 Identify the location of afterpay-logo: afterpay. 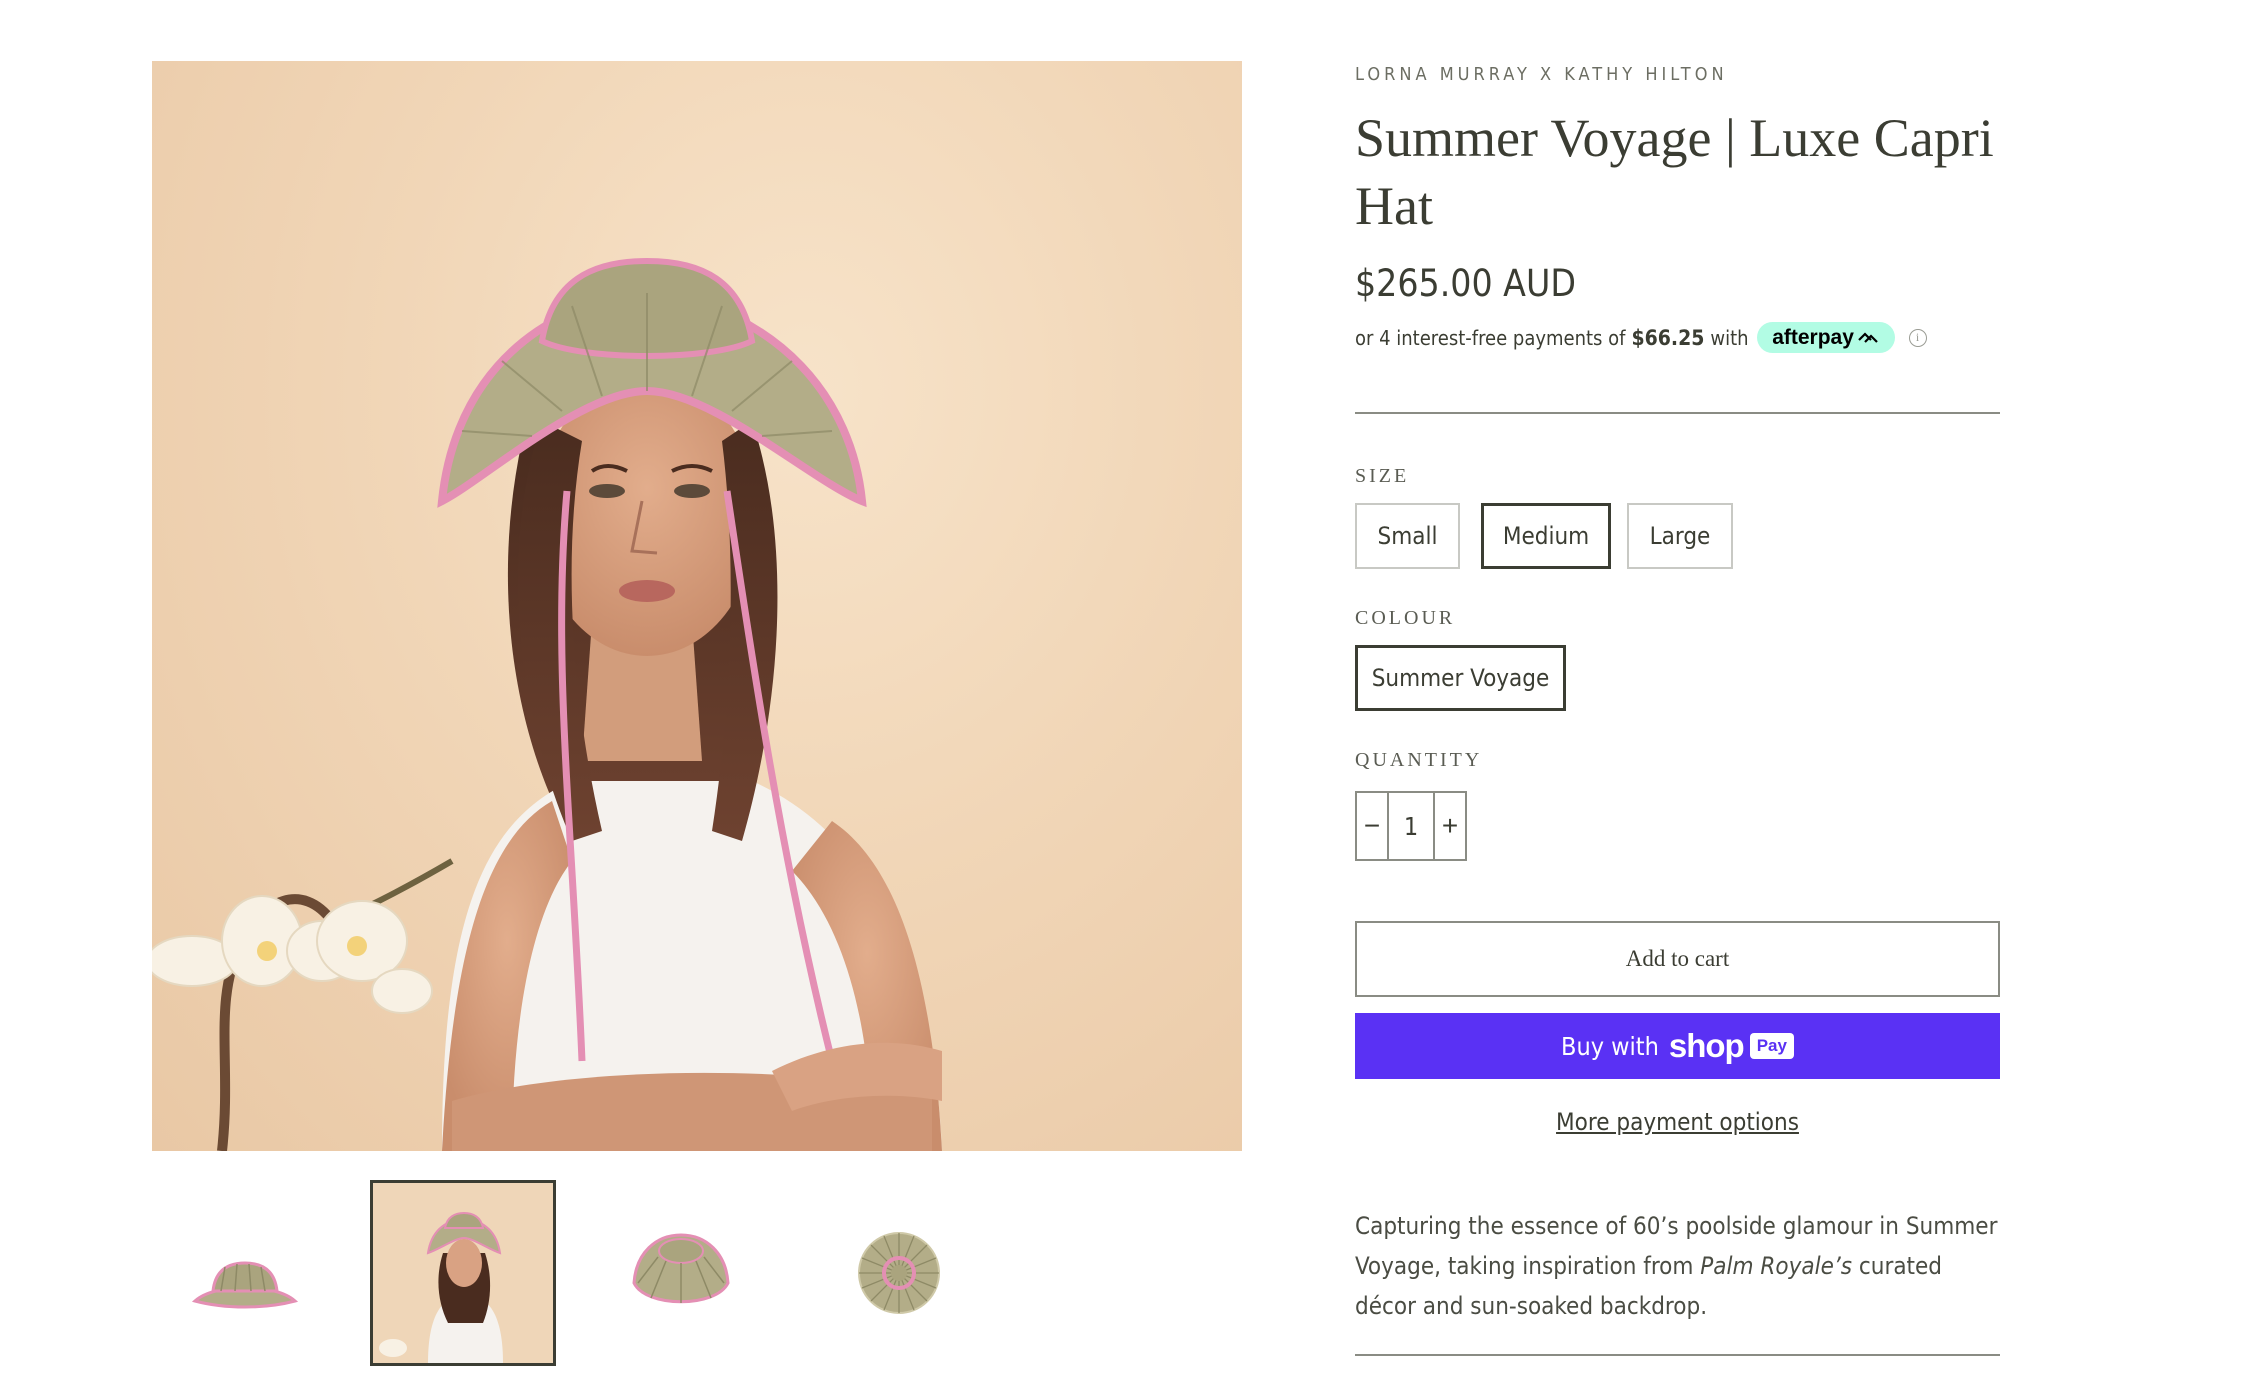
(1825, 337).